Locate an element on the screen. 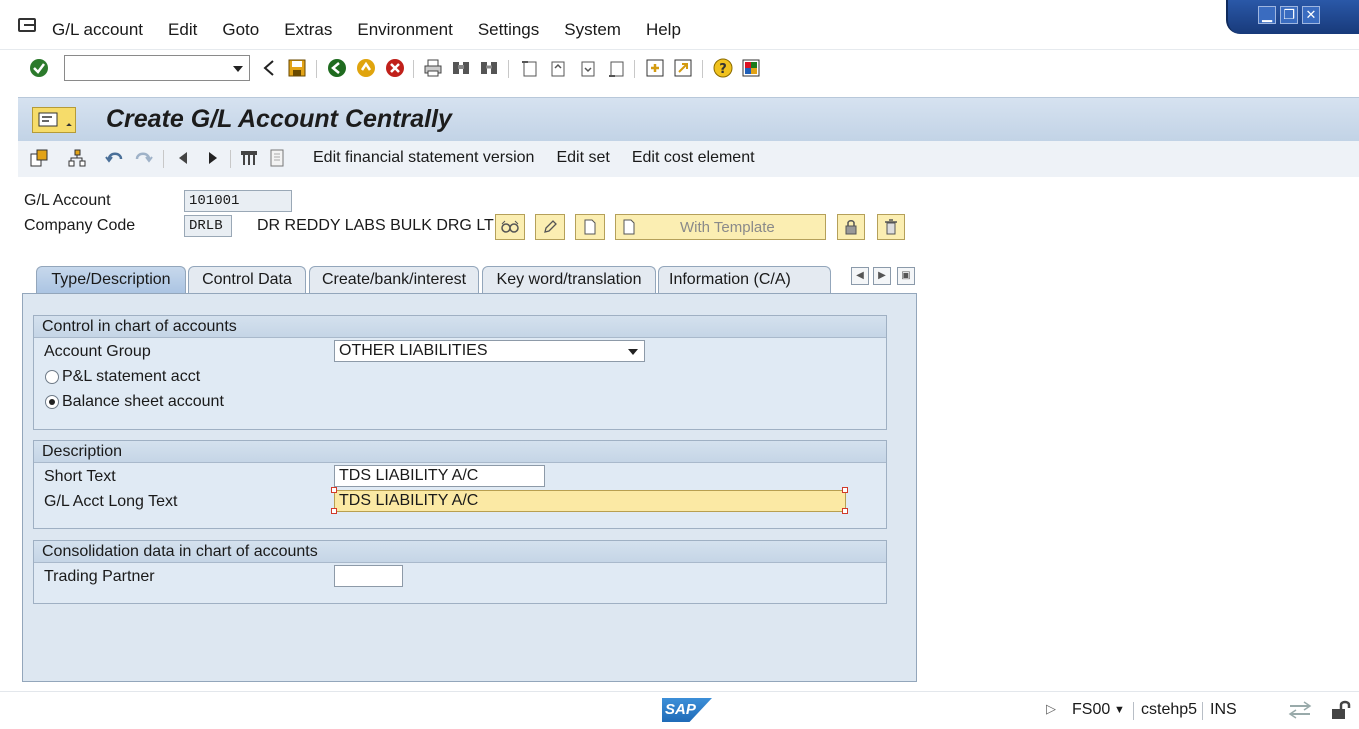  display-button is located at coordinates (510, 227).